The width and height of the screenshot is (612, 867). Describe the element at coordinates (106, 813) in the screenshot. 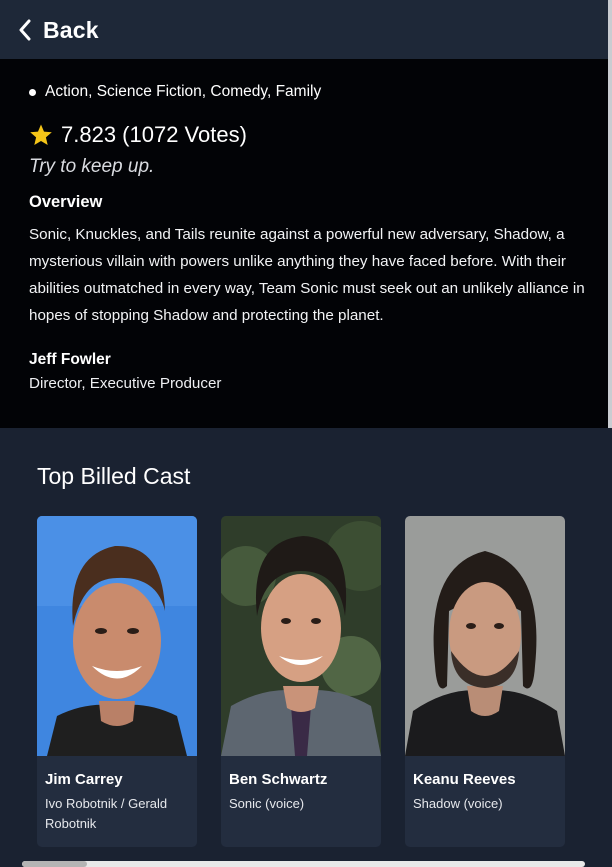

I see `character-name: Ivo Robotnik / Gerald Robotnik` at that location.